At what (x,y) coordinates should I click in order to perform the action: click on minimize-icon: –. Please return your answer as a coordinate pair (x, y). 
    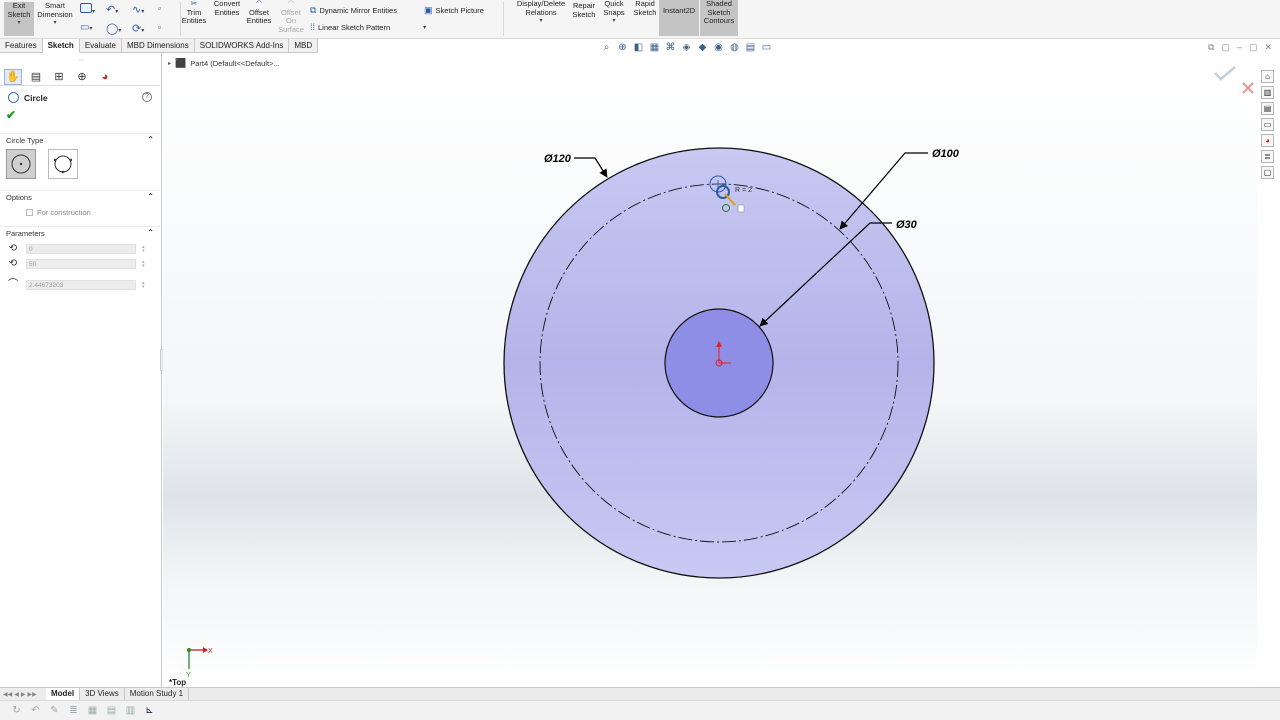
    Looking at the image, I should click on (1239, 47).